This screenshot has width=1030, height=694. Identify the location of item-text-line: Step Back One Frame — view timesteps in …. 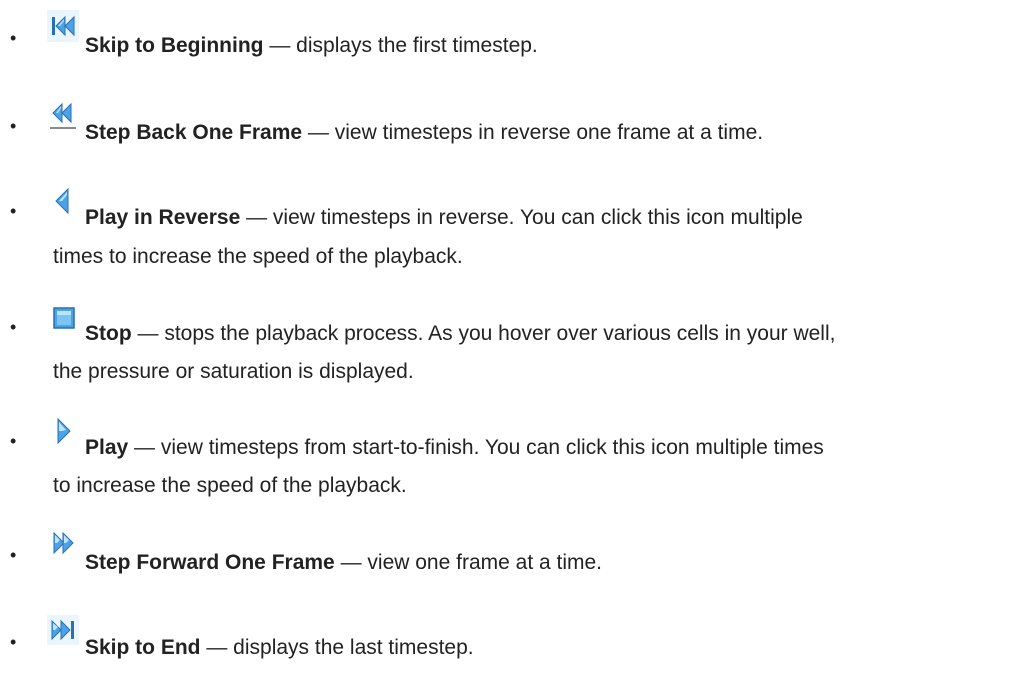
(424, 133).